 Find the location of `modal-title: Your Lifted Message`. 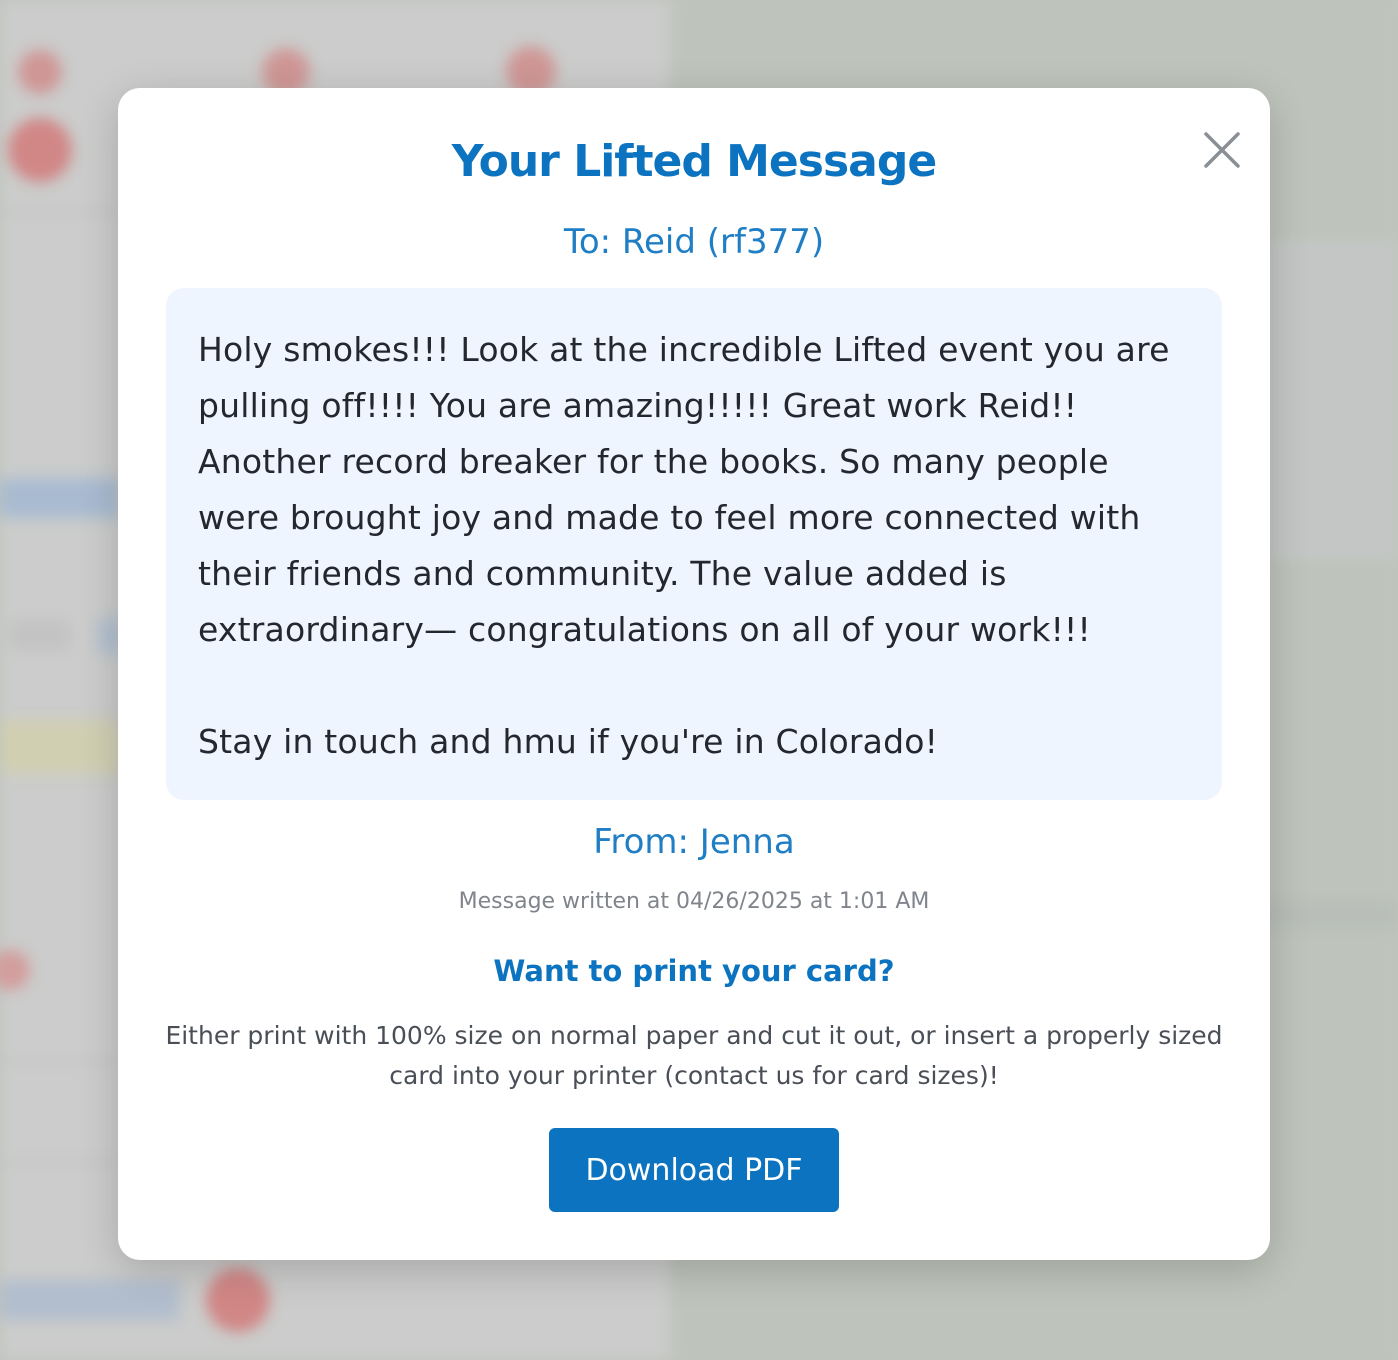

modal-title: Your Lifted Message is located at coordinates (694, 161).